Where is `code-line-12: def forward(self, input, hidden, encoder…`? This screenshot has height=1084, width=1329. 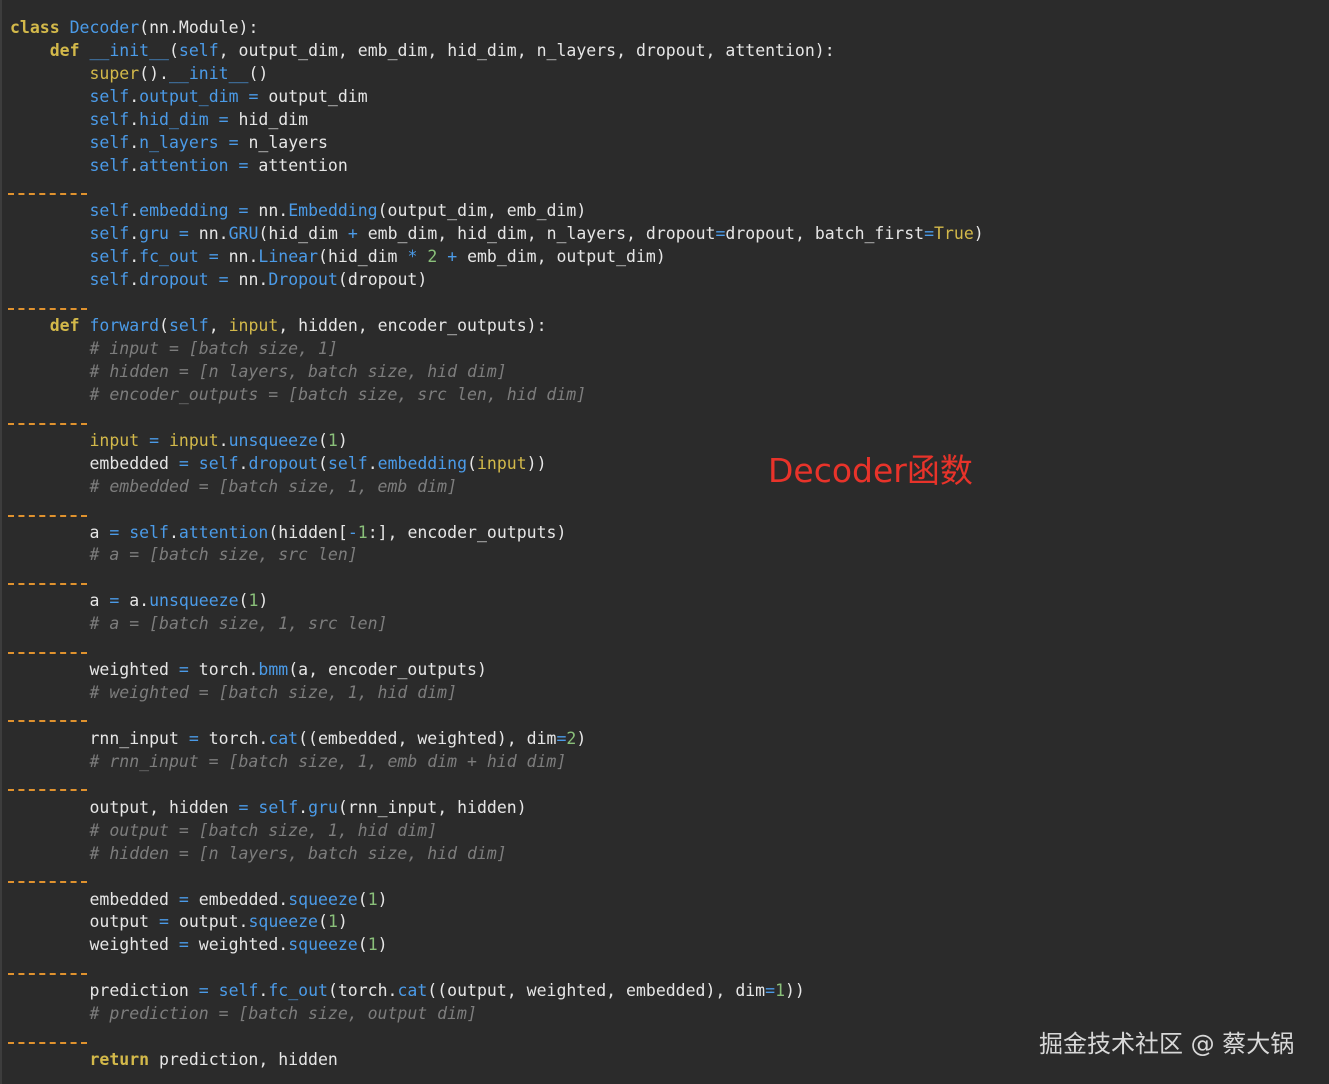
code-line-12: def forward(self, input, hidden, encoder… is located at coordinates (298, 325).